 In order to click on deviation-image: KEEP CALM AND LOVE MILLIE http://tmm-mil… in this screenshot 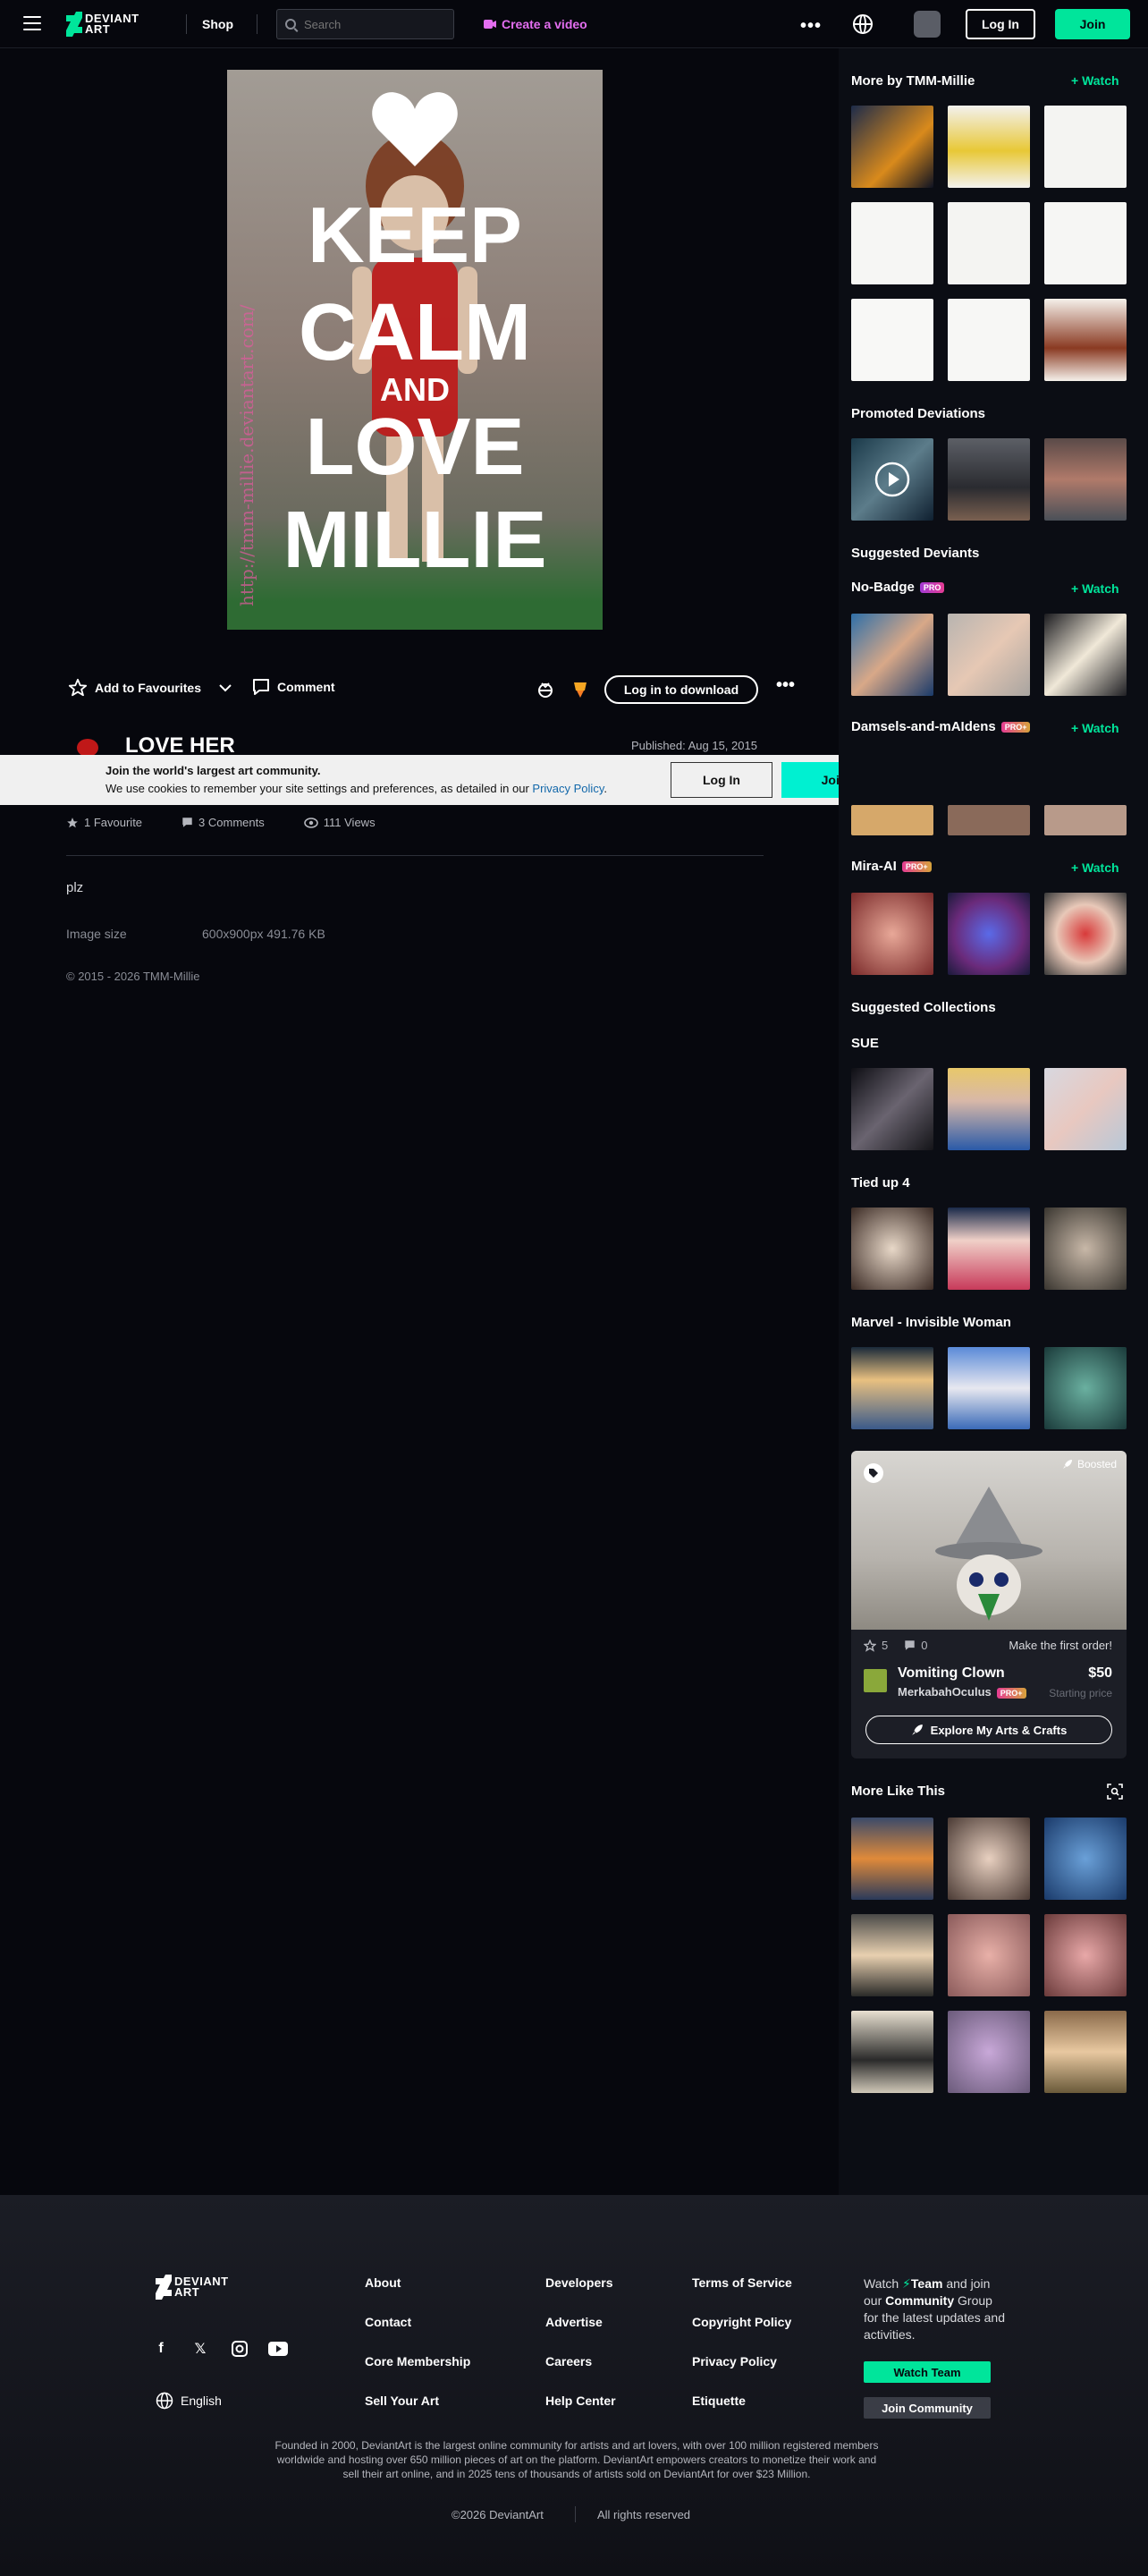, I will do `click(415, 350)`.